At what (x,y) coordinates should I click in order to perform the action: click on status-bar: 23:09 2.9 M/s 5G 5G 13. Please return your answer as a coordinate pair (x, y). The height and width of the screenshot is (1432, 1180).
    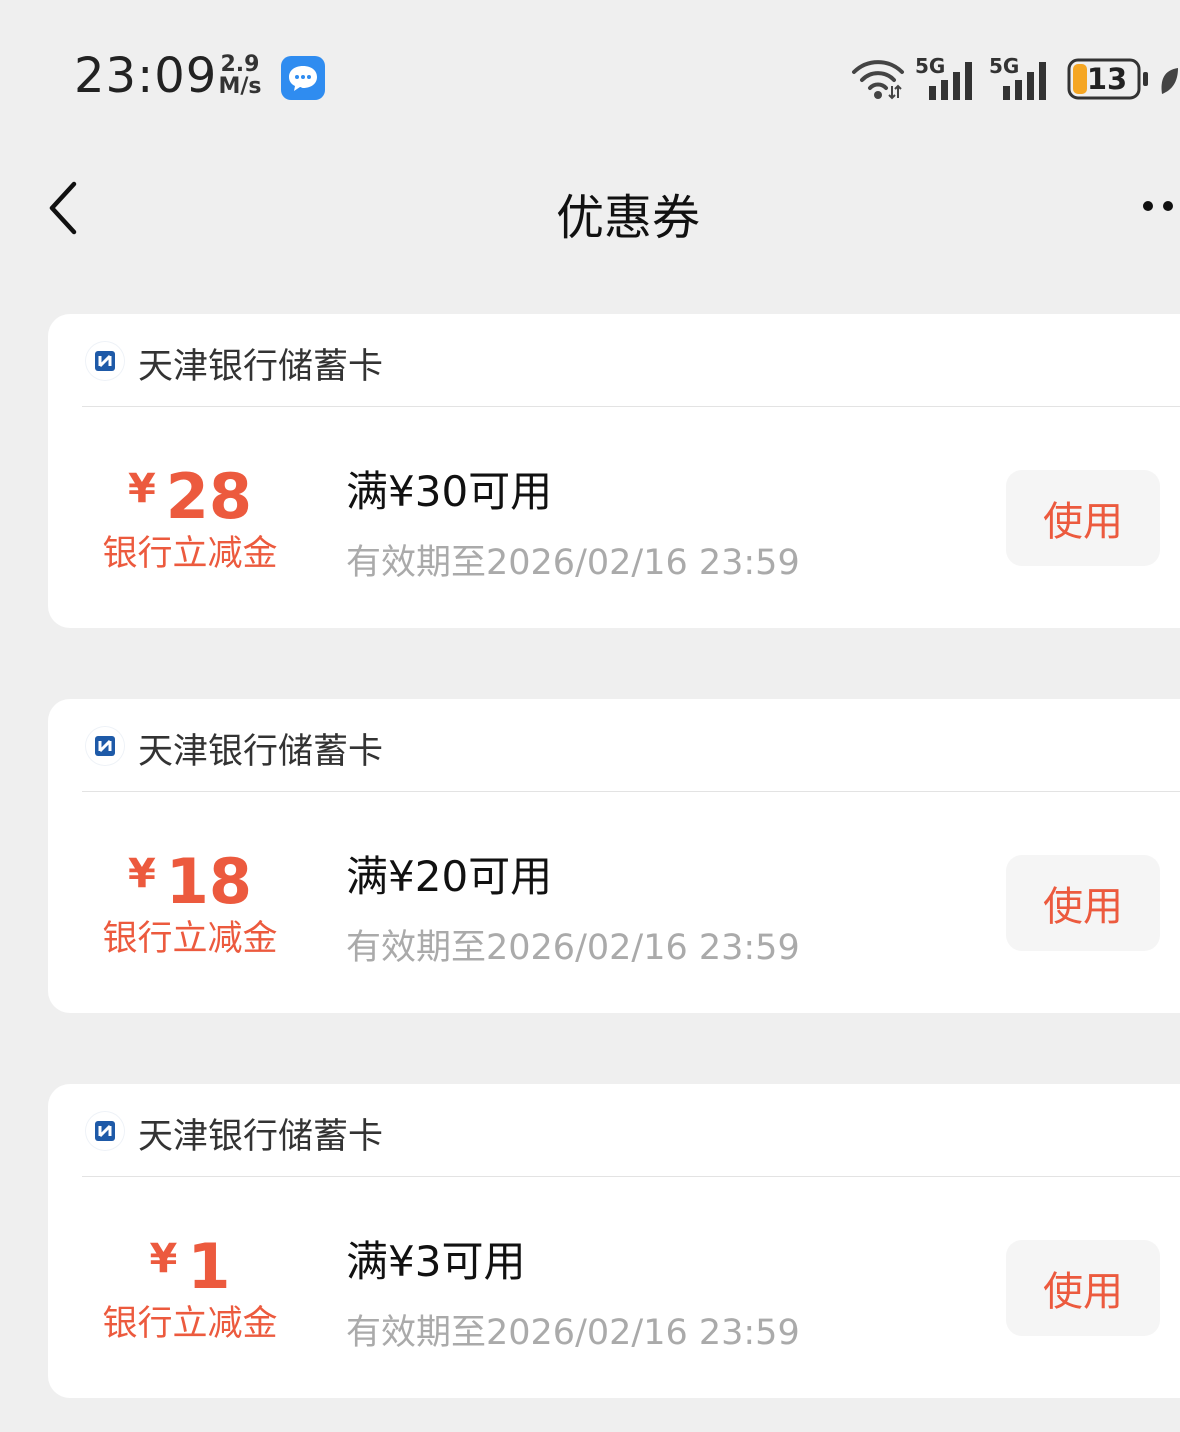
    Looking at the image, I should click on (590, 75).